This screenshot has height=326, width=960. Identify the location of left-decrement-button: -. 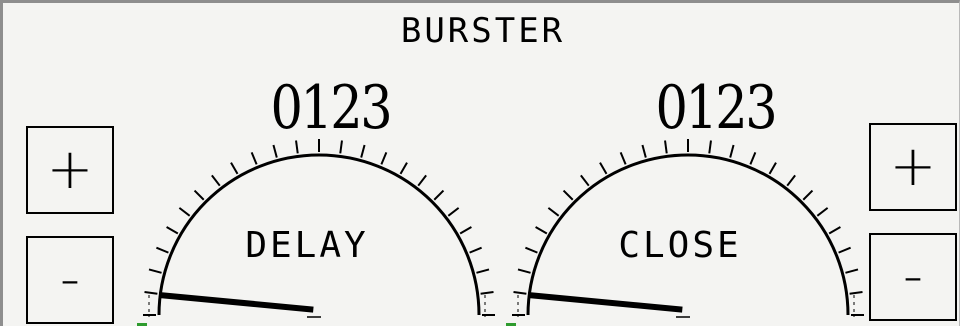
(70, 280).